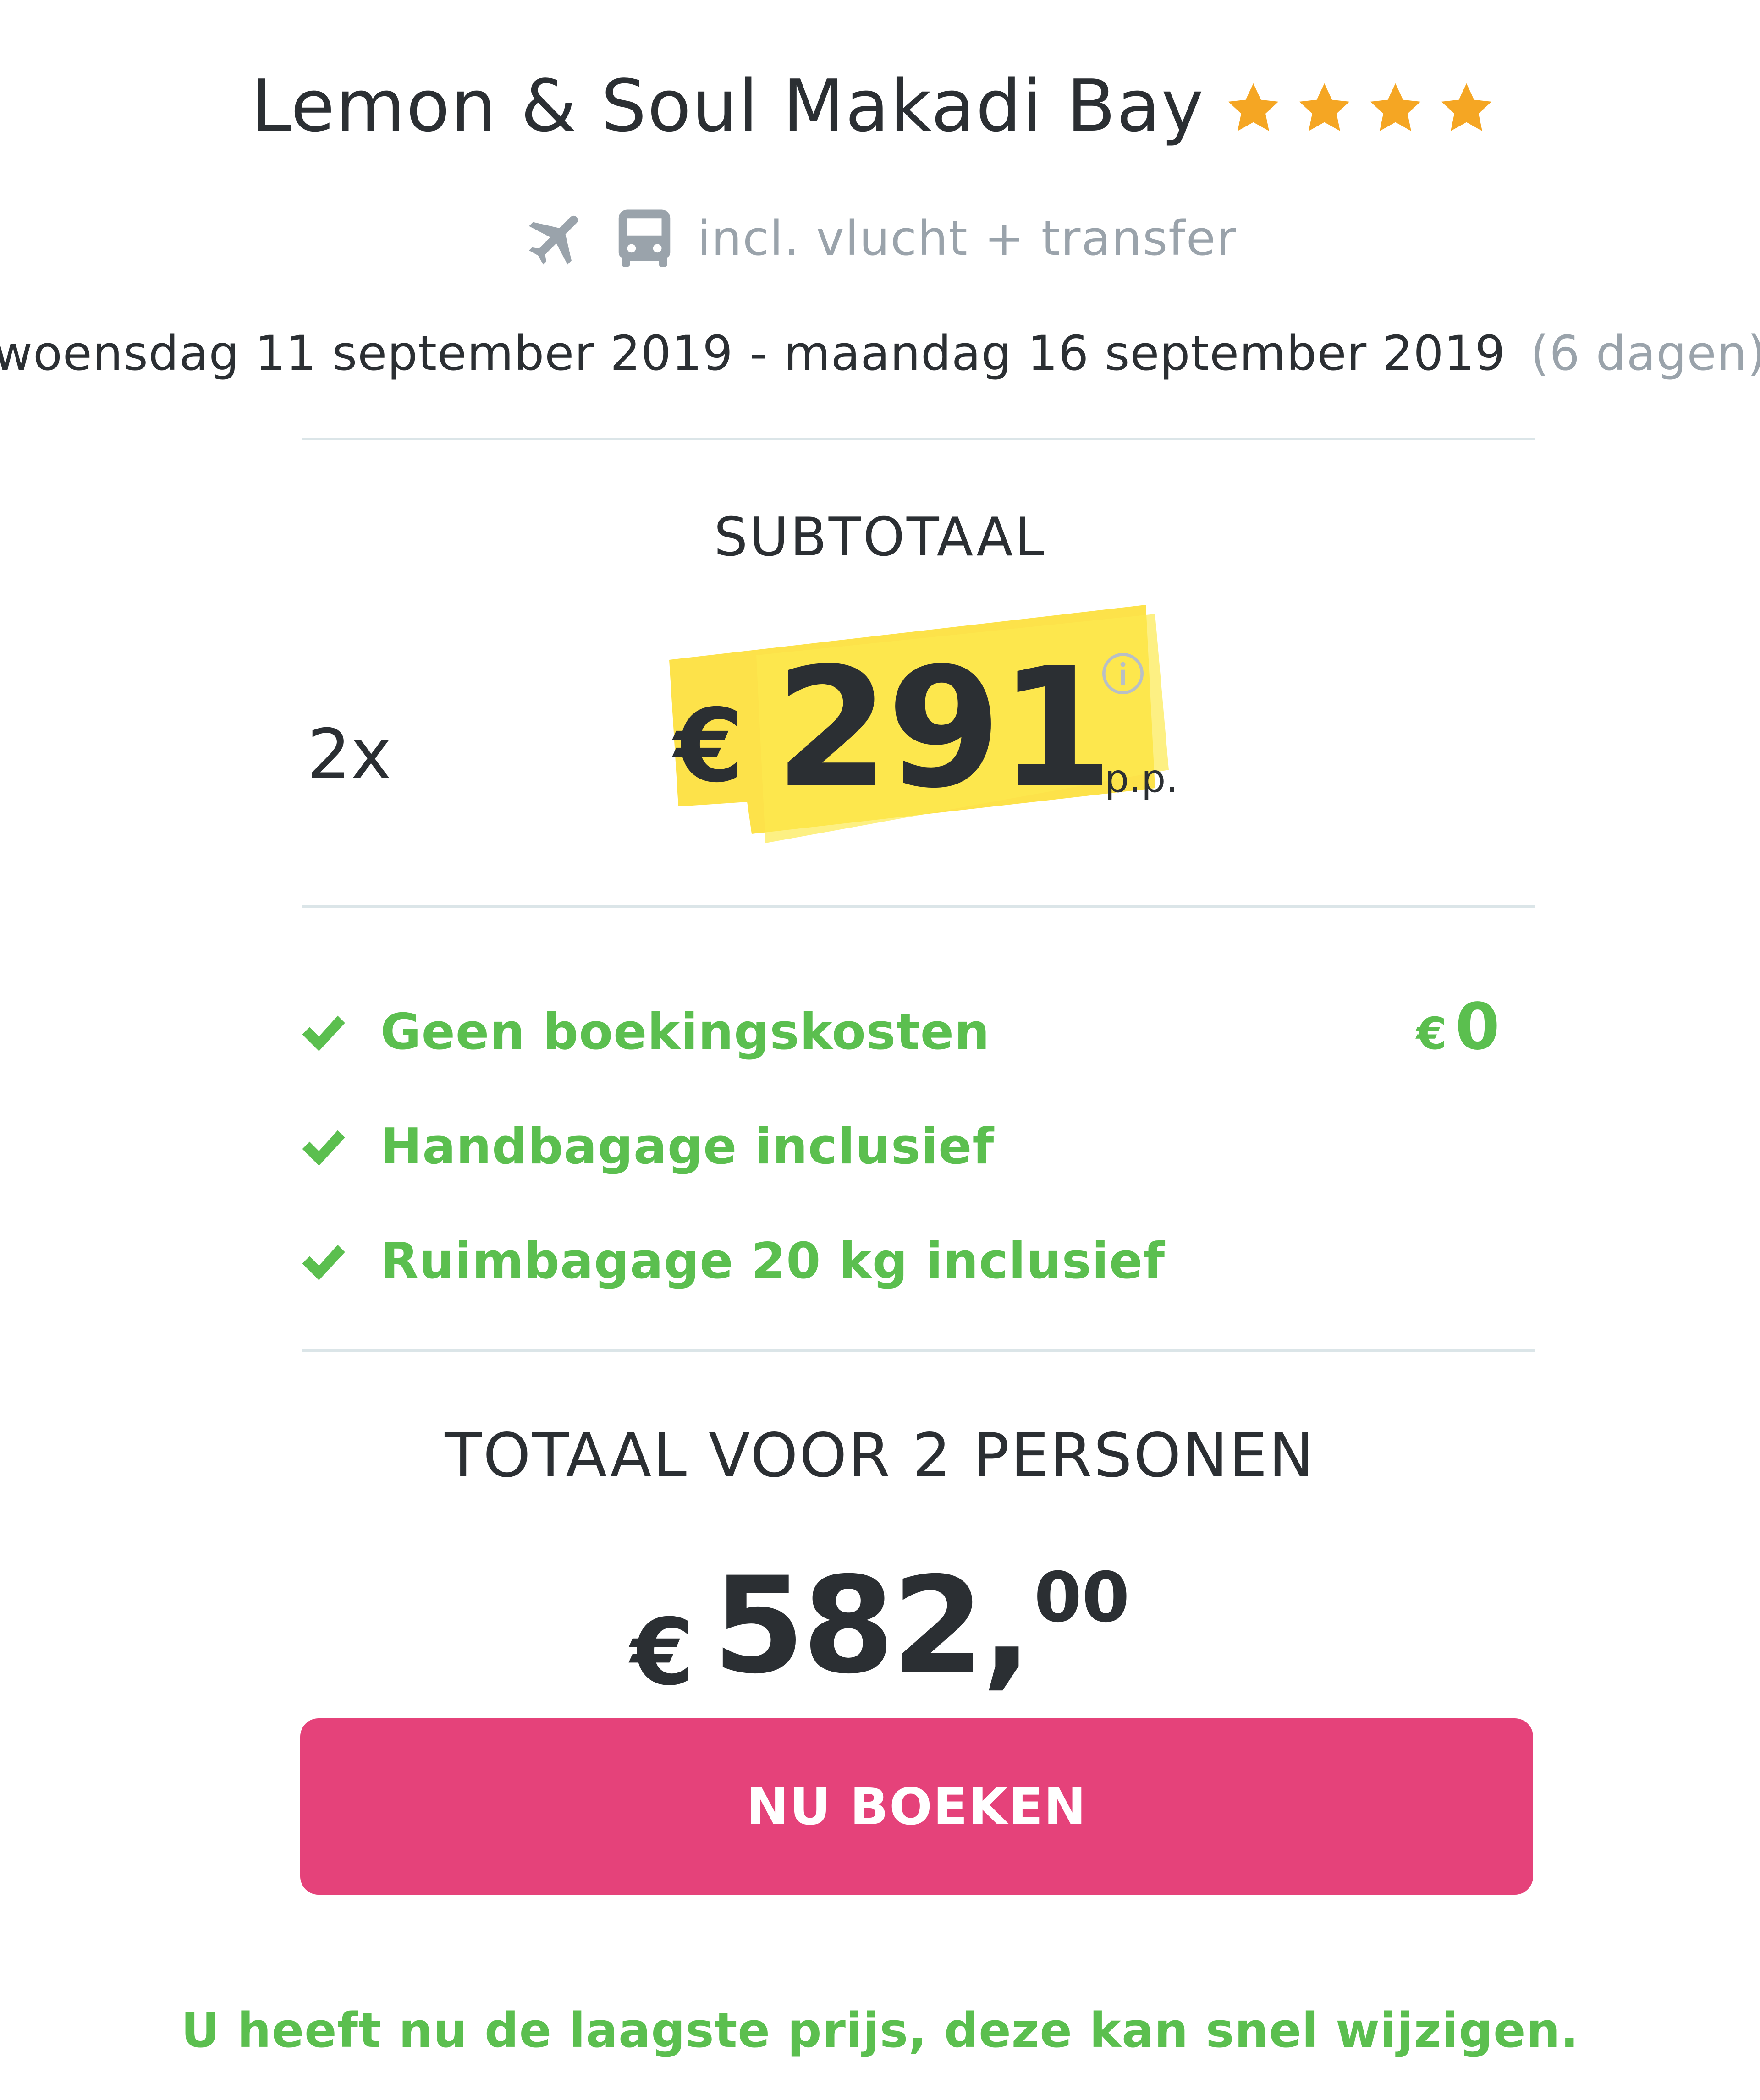 The width and height of the screenshot is (1760, 2100). Describe the element at coordinates (349, 755) in the screenshot. I see `traveler-multiplier: 2x` at that location.